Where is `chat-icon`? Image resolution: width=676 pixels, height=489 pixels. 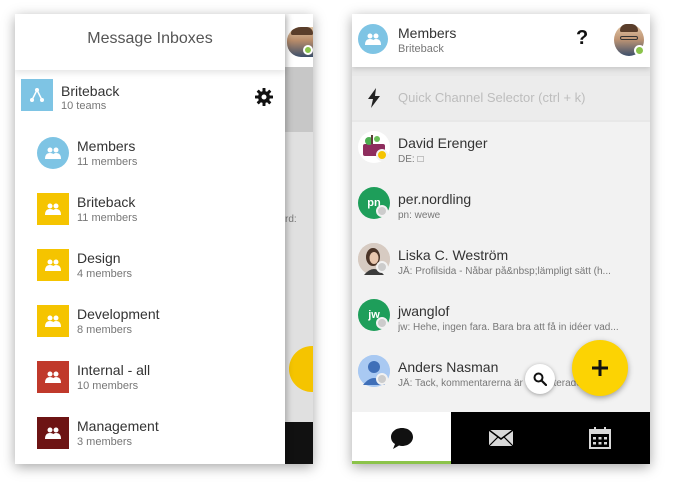
chat-icon is located at coordinates (401, 438).